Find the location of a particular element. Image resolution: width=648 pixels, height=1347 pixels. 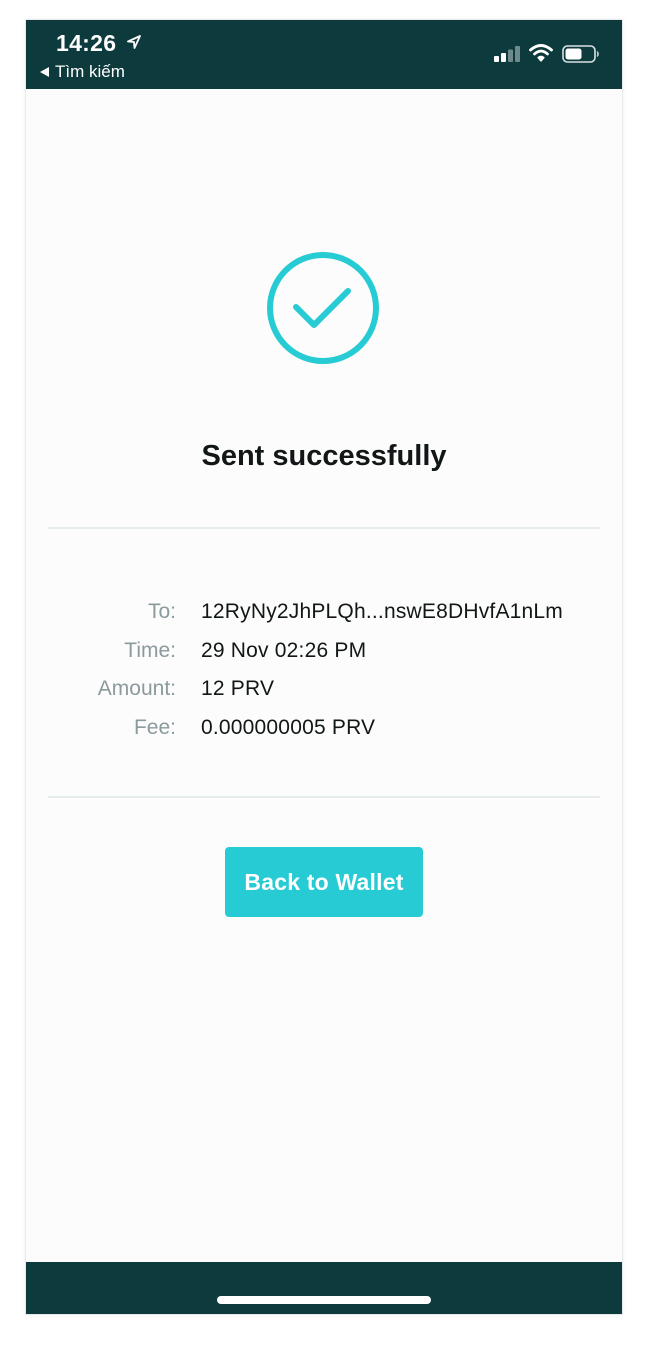

detail-value-fee: 0.000000005 PRV is located at coordinates (288, 727).